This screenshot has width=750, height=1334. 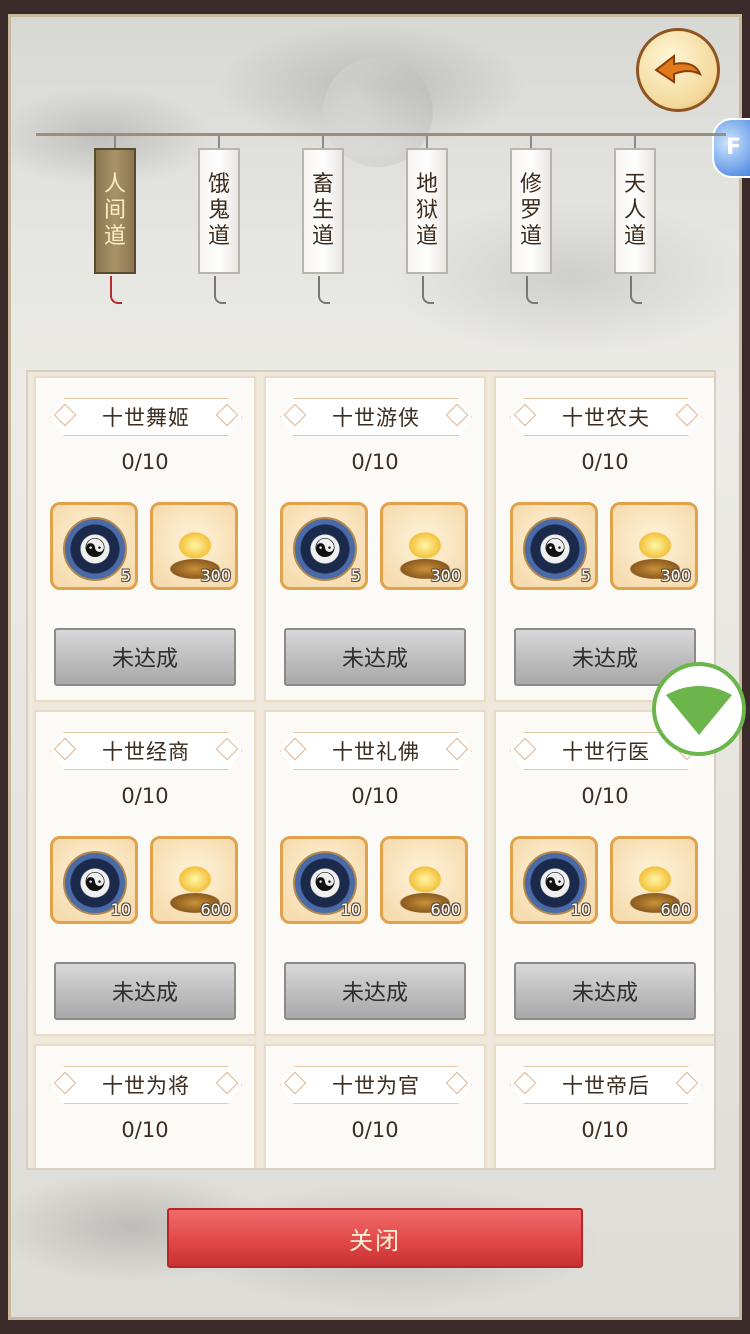 I want to click on side-floating-tab: F, so click(x=731, y=148).